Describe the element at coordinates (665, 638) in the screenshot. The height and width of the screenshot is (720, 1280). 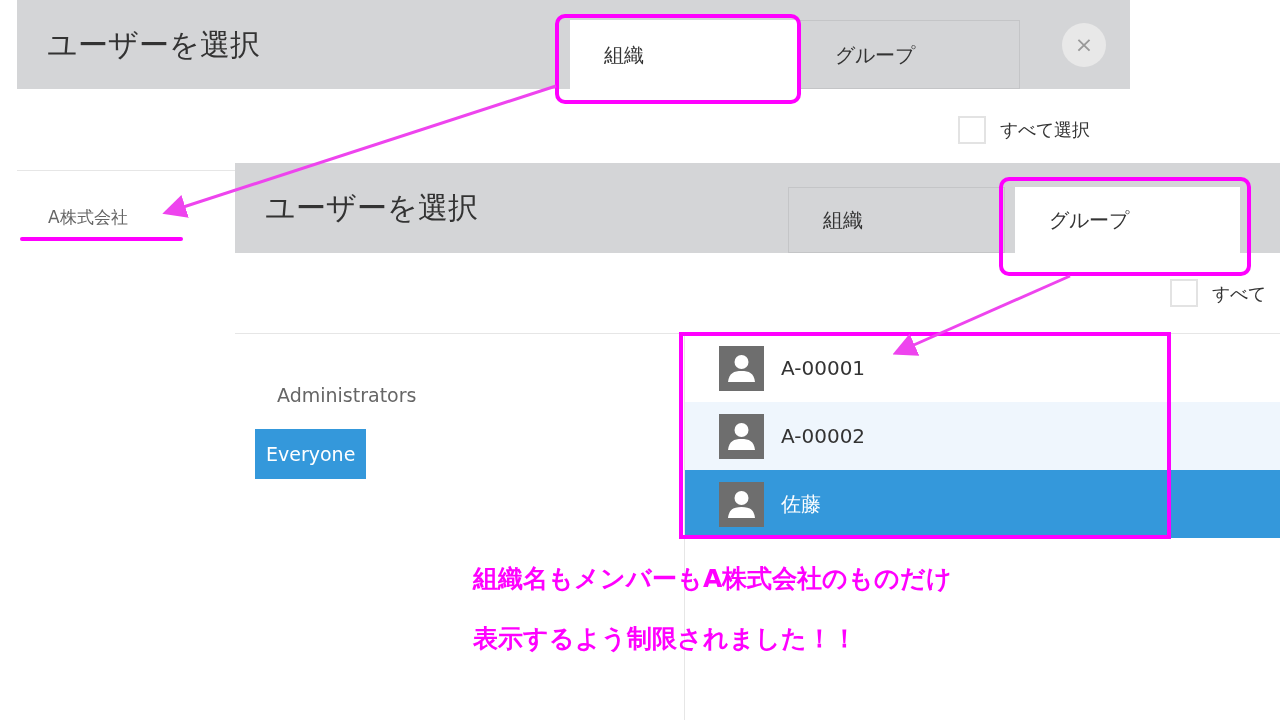
I see `annotation-text: 表示するよう制限されました！！` at that location.